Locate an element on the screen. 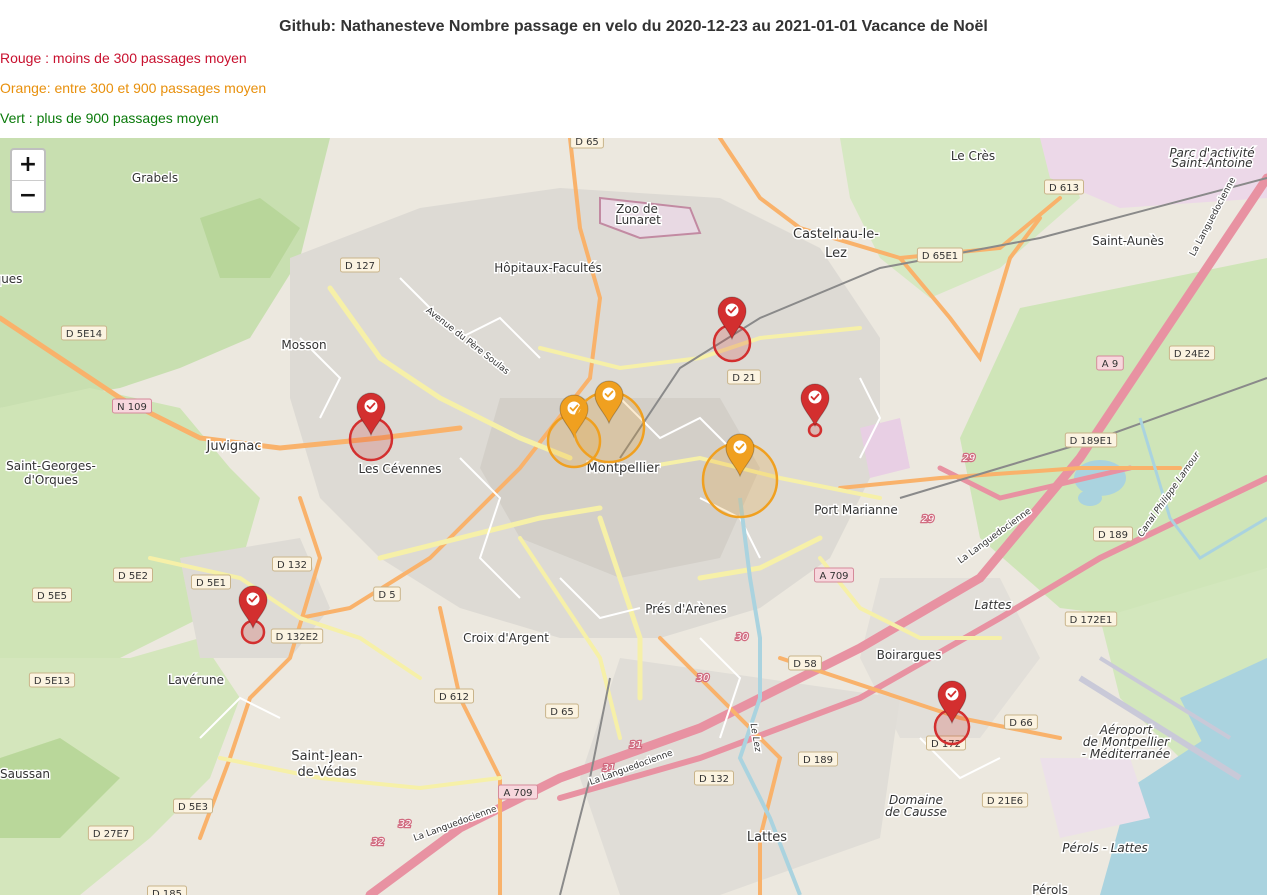 This screenshot has height=895, width=1284. place-label-zoo2: Lunaret is located at coordinates (638, 220).